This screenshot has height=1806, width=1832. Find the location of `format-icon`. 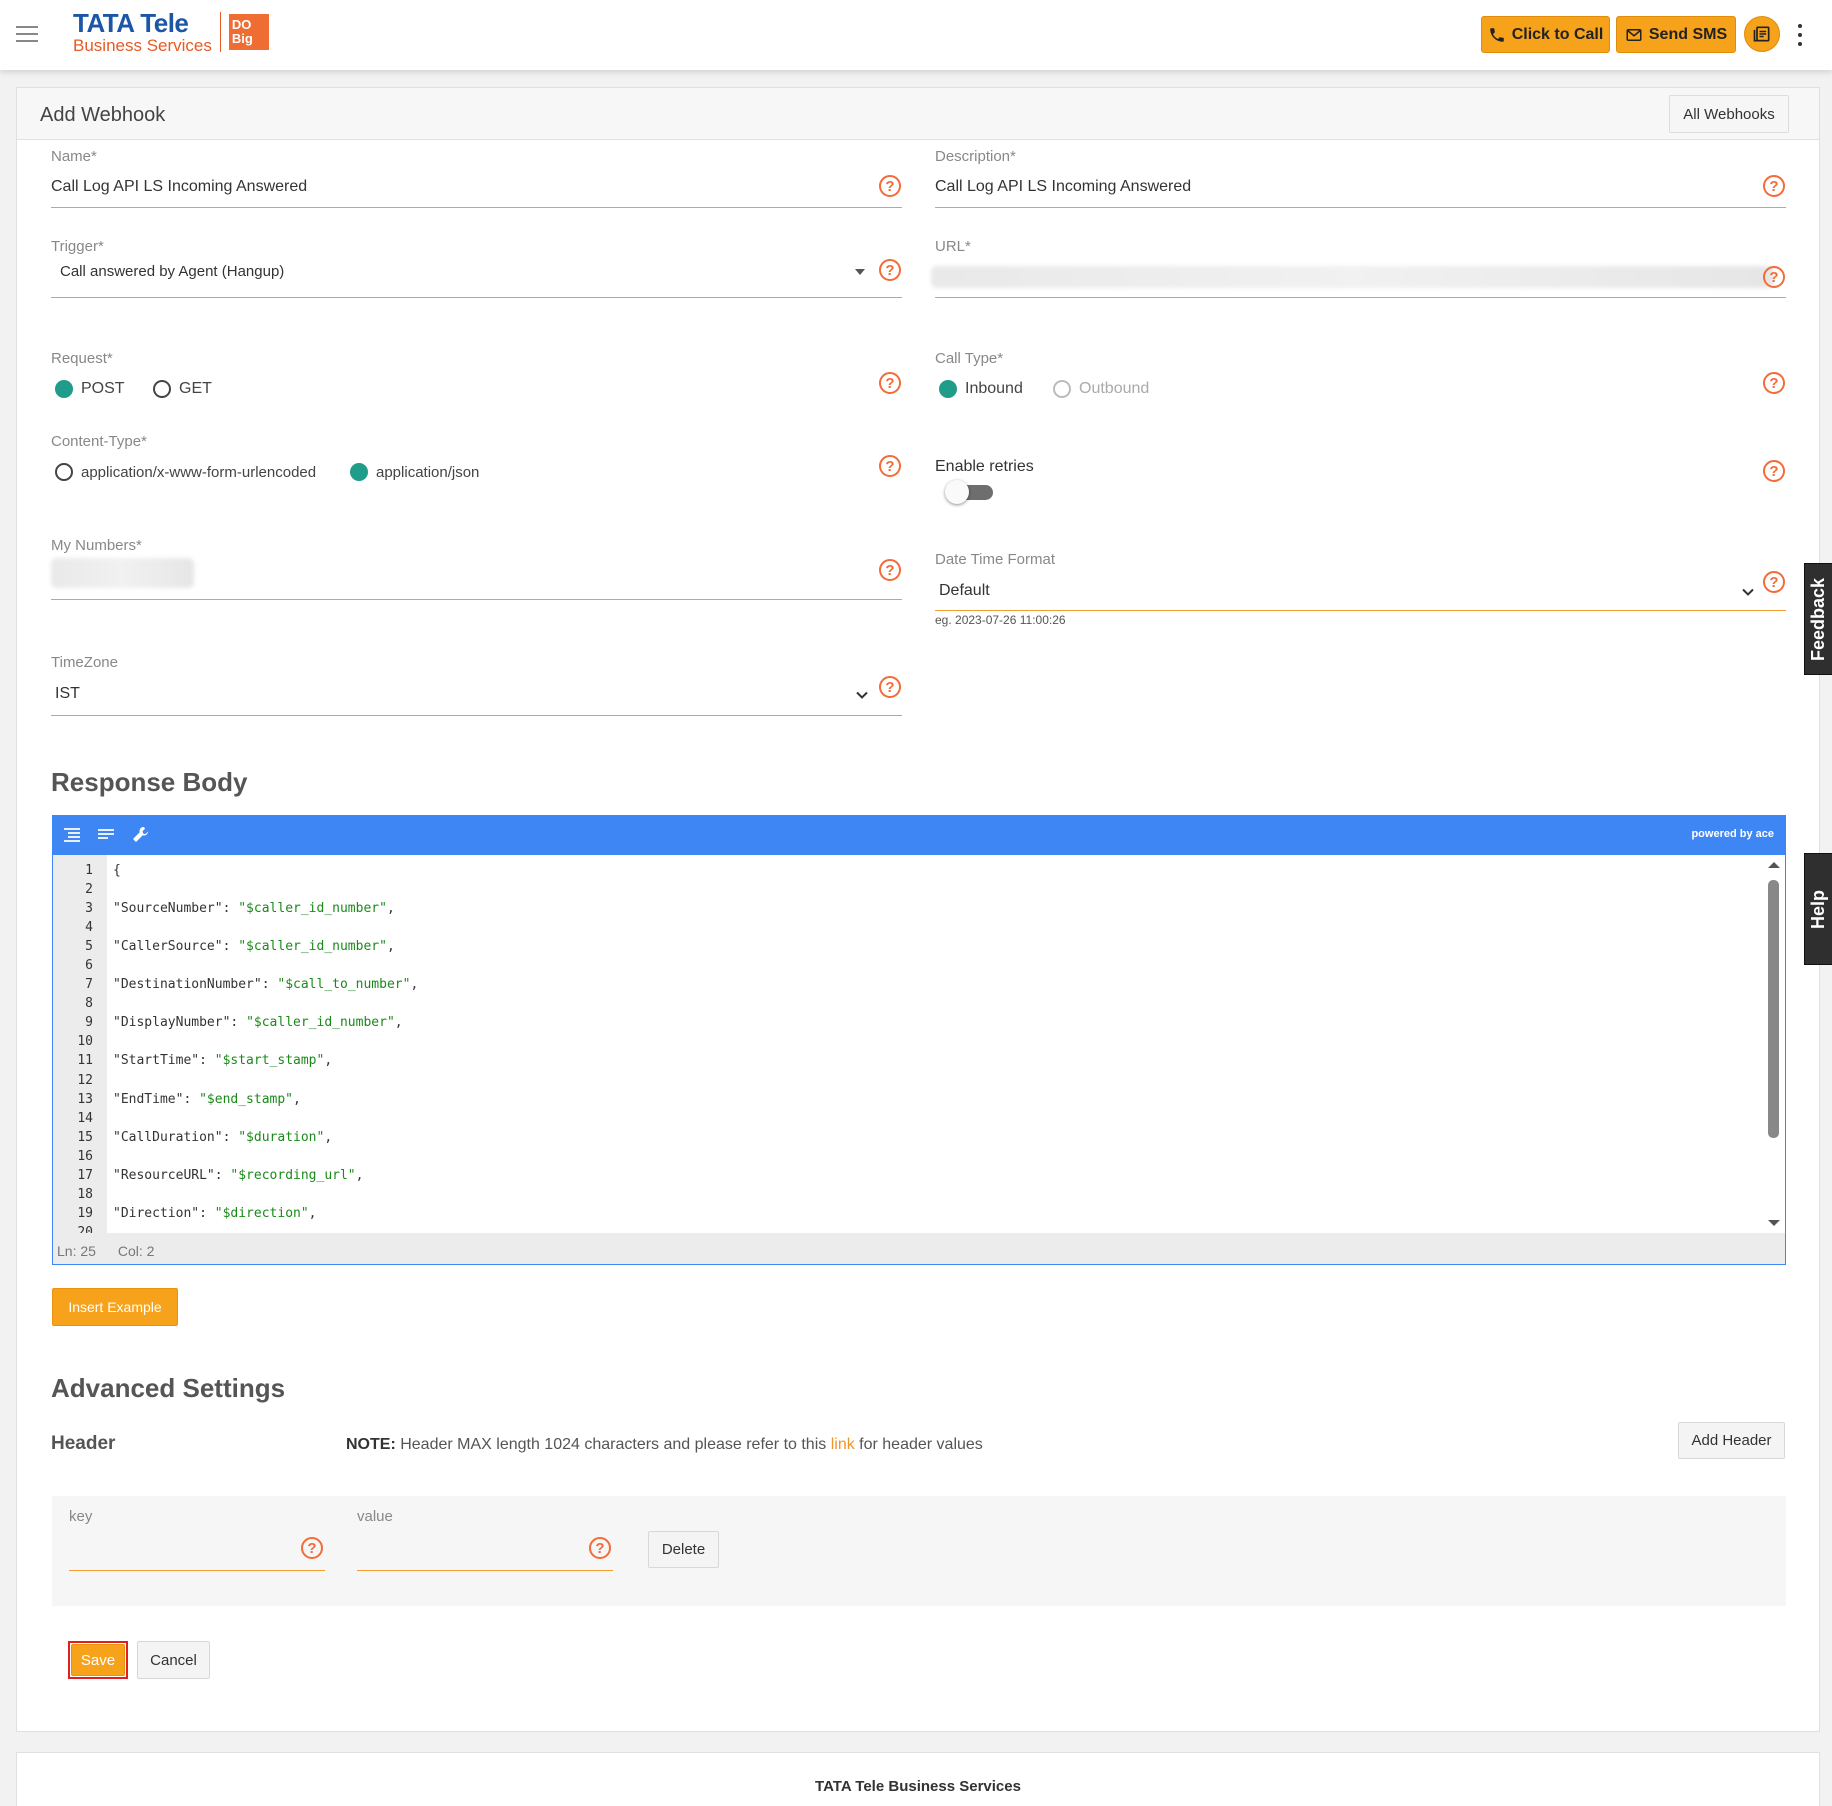

format-icon is located at coordinates (72, 835).